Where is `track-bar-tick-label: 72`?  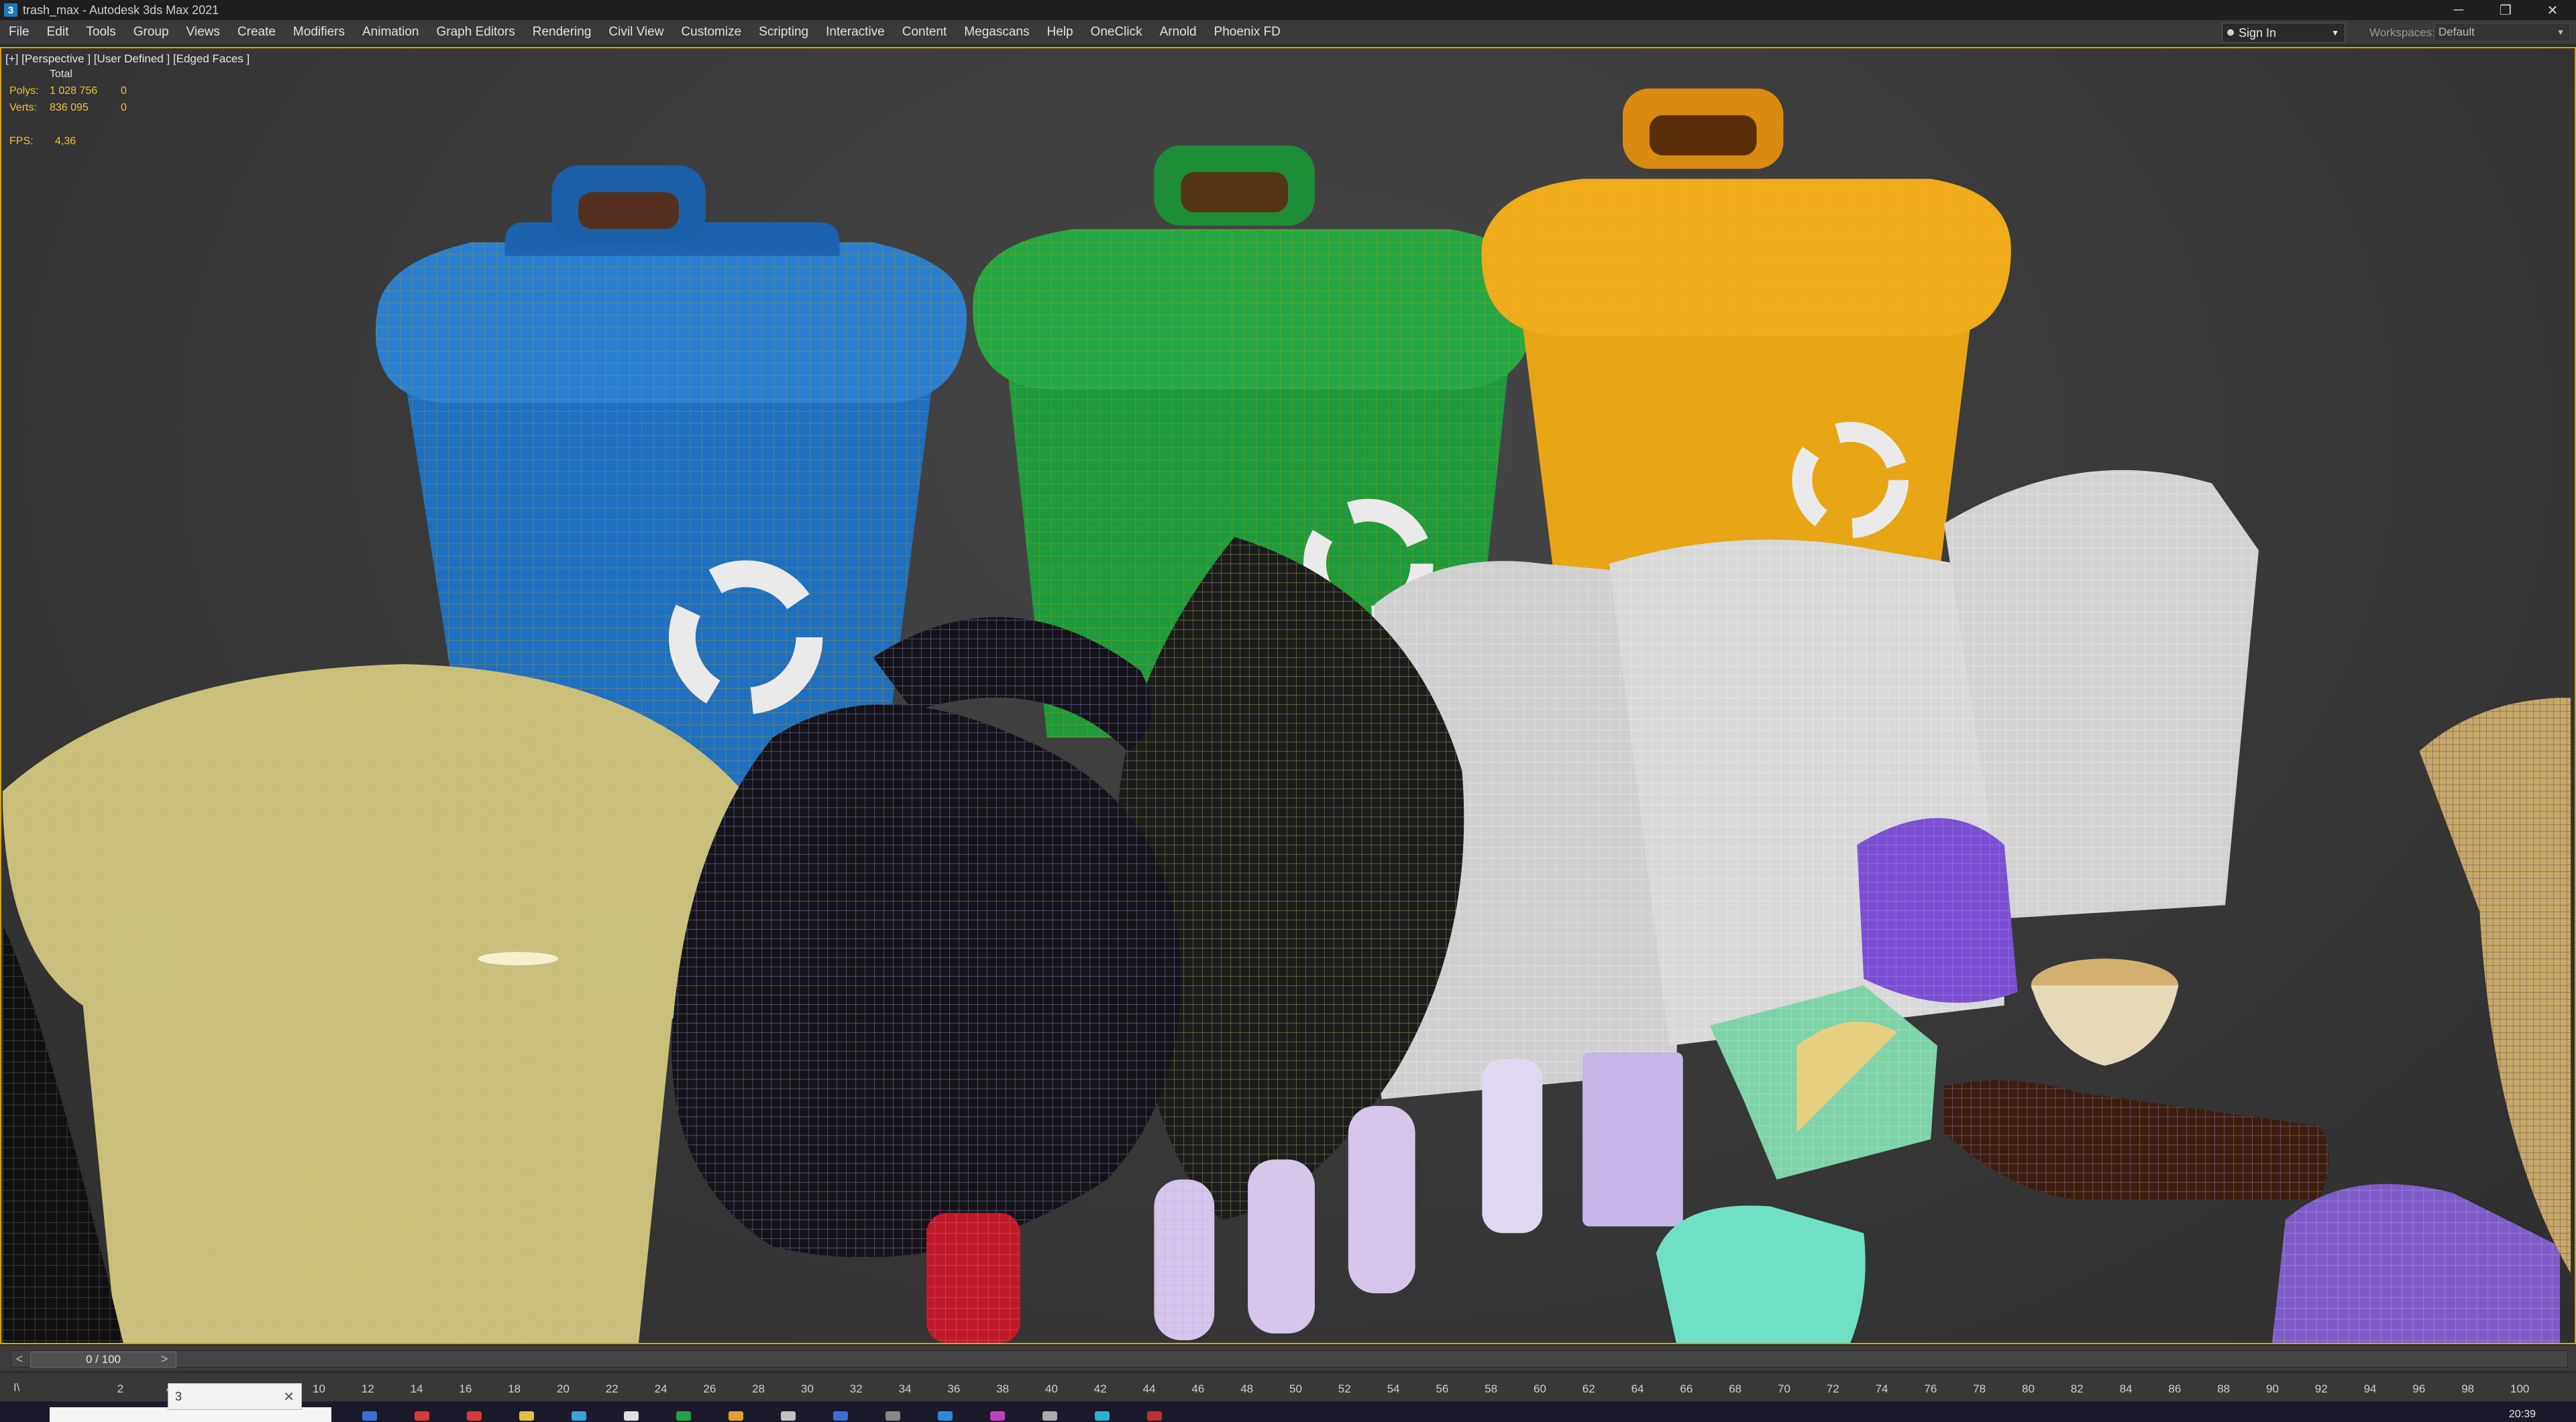 track-bar-tick-label: 72 is located at coordinates (1832, 1388).